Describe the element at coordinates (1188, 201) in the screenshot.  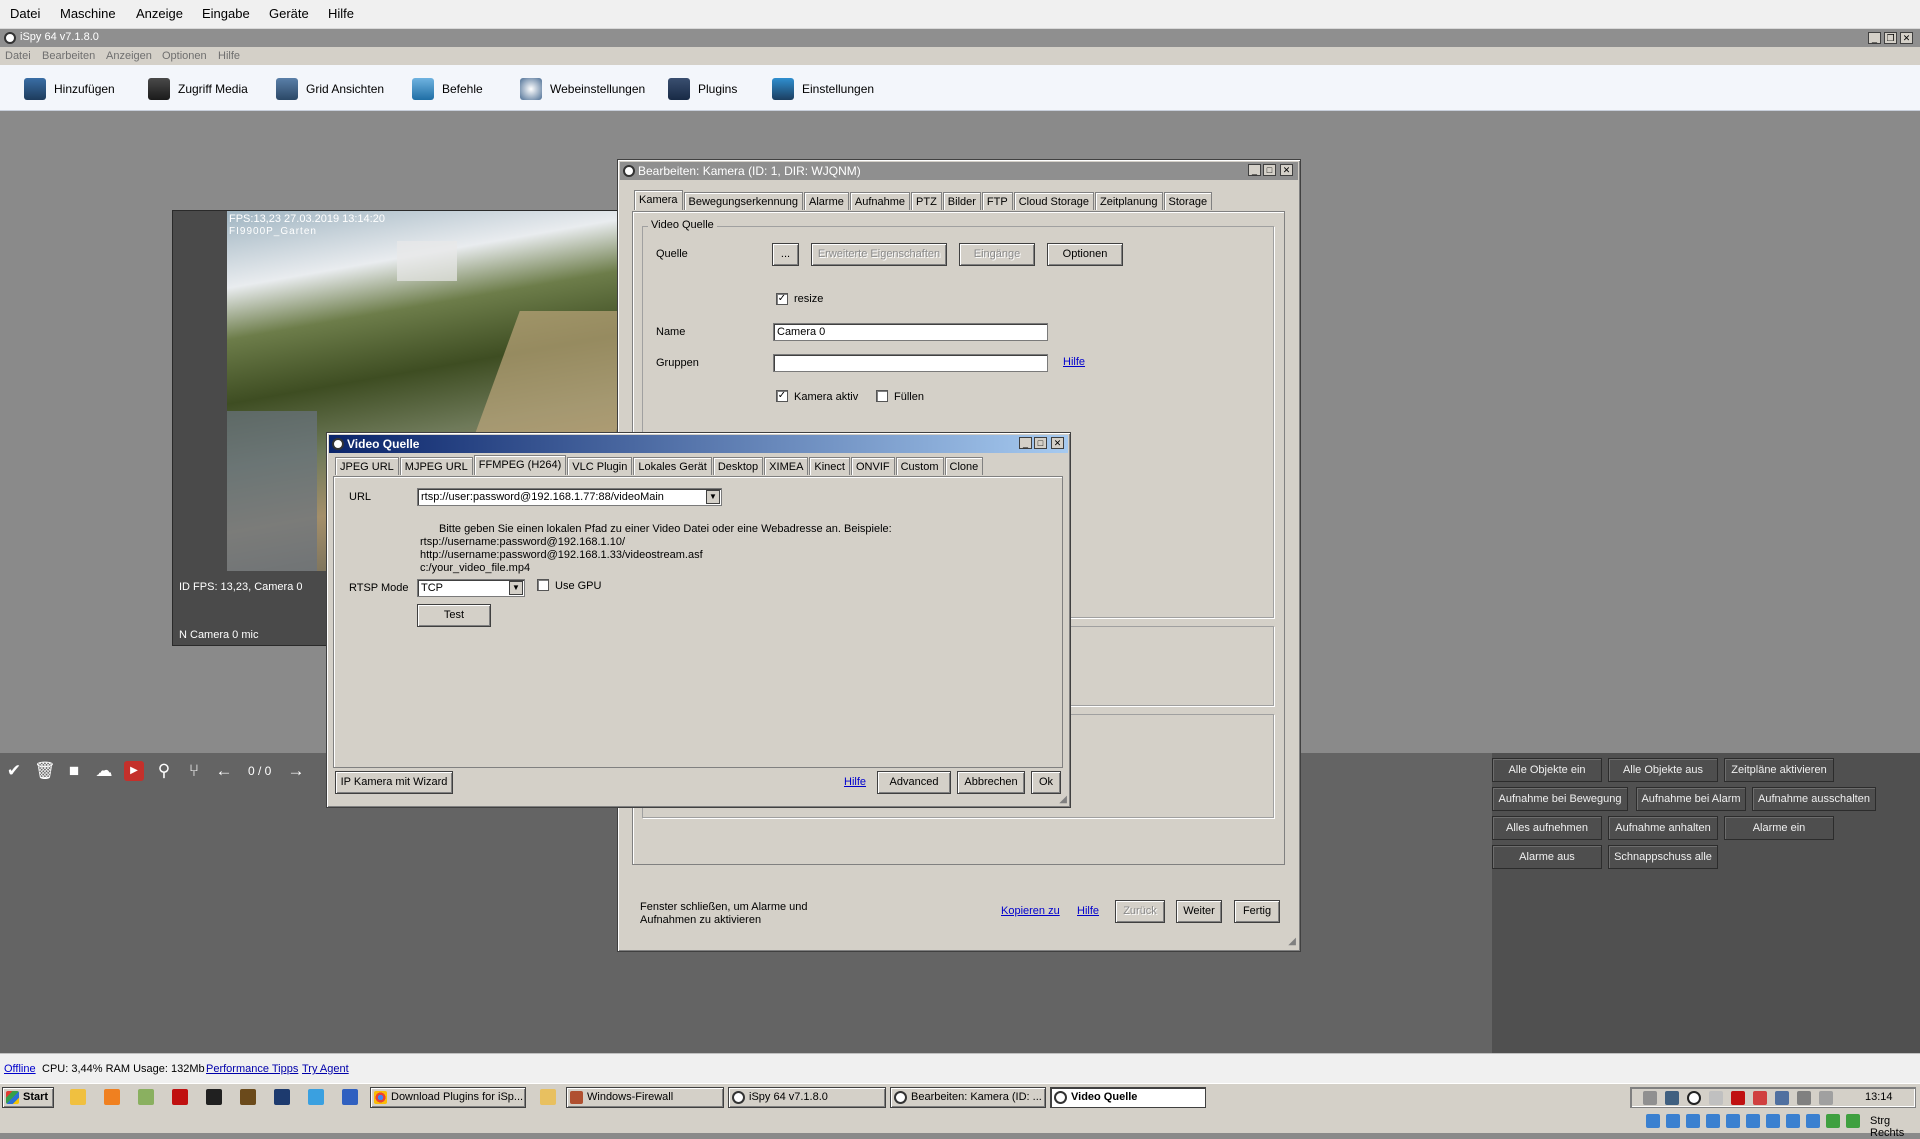
I see `tab-storage: Storage` at that location.